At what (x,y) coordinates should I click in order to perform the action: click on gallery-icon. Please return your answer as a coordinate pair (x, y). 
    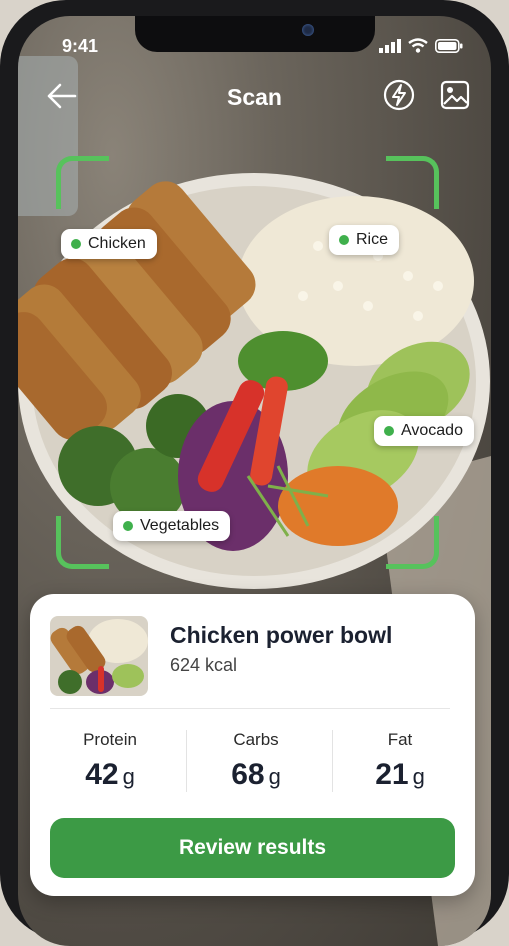
    Looking at the image, I should click on (455, 97).